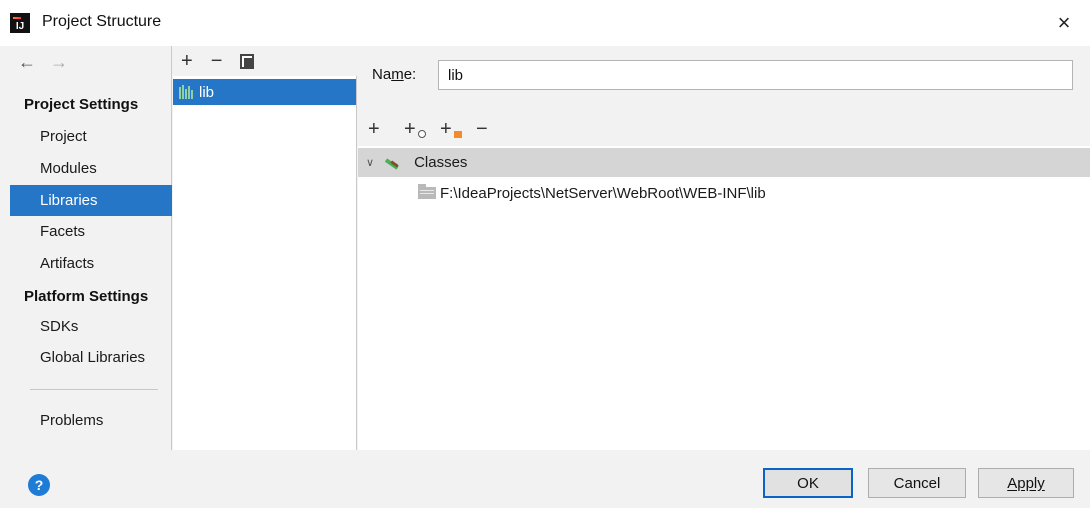  I want to click on library-item: lib, so click(264, 92).